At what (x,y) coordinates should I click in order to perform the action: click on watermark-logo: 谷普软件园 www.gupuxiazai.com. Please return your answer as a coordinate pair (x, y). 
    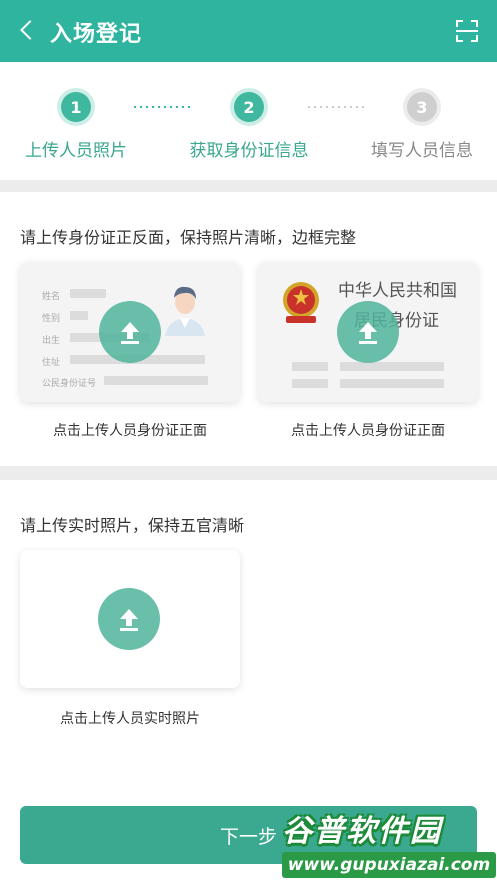
    Looking at the image, I should click on (384, 841).